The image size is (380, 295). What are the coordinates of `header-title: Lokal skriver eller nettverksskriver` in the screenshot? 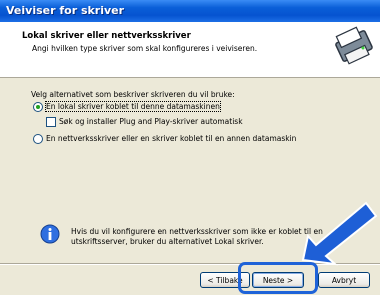 It's located at (106, 36).